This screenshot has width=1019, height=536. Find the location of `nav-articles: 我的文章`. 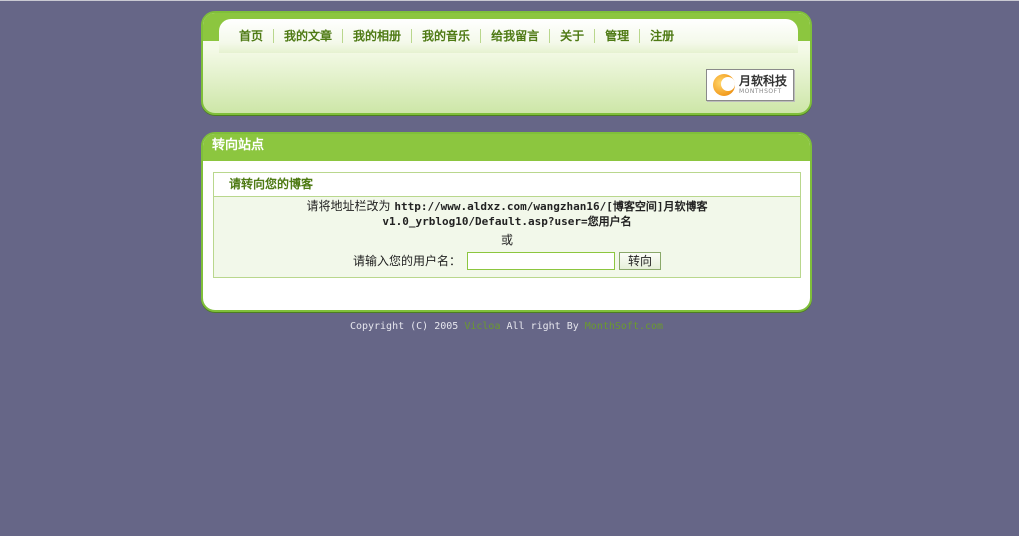

nav-articles: 我的文章 is located at coordinates (307, 36).